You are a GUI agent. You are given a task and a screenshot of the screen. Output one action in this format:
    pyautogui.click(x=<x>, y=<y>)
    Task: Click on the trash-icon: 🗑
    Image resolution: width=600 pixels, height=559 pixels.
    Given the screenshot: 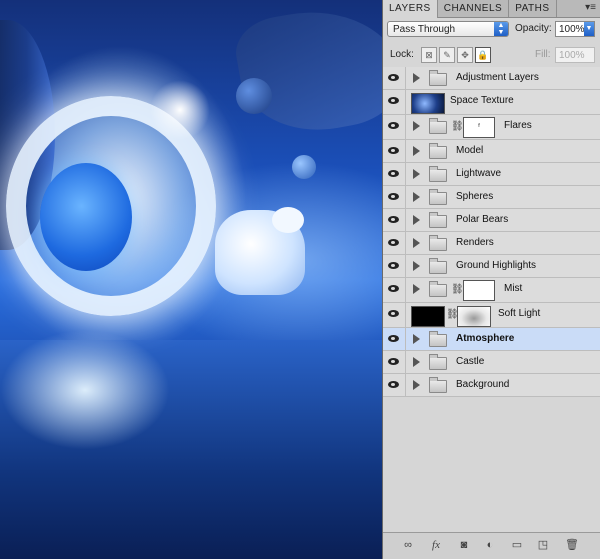 What is the action you would take?
    pyautogui.click(x=572, y=545)
    